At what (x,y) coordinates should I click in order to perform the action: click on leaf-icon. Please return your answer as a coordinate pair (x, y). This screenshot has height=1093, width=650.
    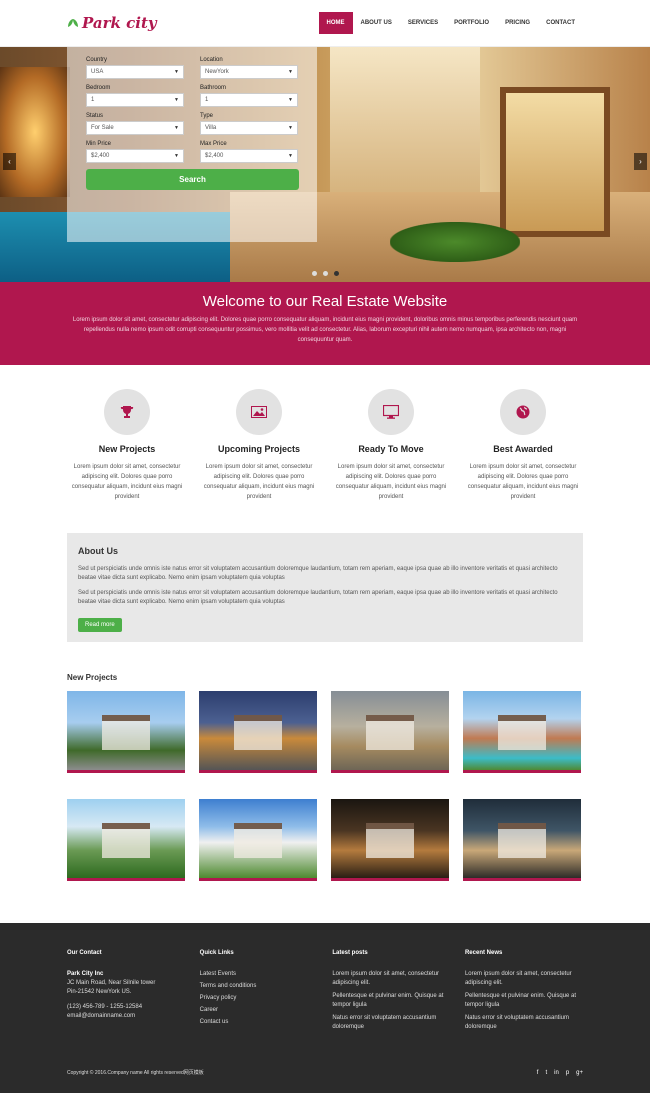
    Looking at the image, I should click on (73, 23).